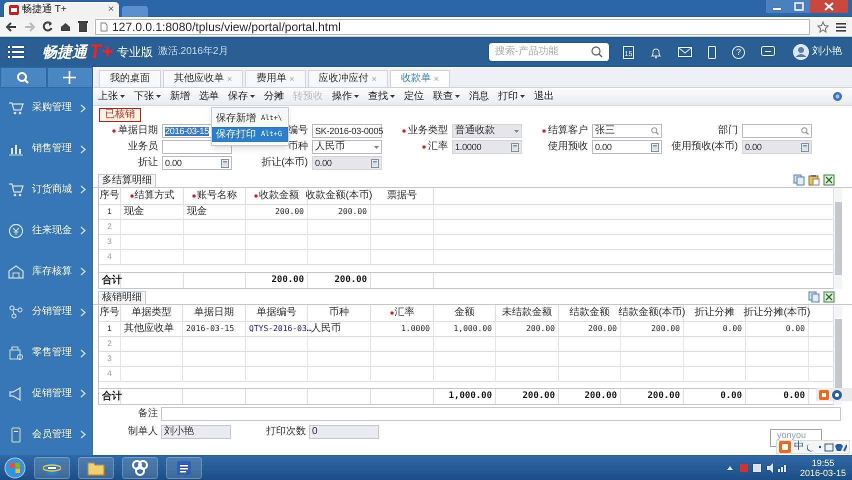 The width and height of the screenshot is (852, 480). I want to click on table-cell: 其他应收单, so click(149, 329).